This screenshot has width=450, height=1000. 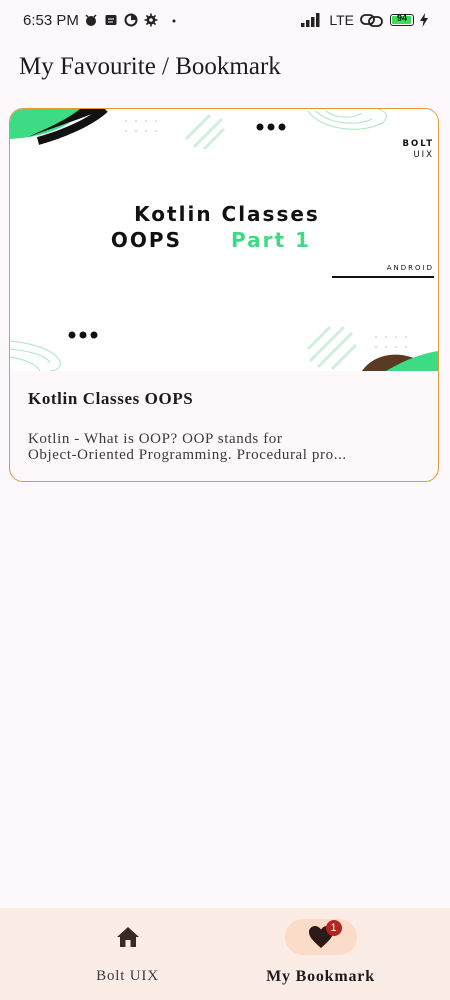 What do you see at coordinates (310, 20) in the screenshot?
I see `signal-icon` at bounding box center [310, 20].